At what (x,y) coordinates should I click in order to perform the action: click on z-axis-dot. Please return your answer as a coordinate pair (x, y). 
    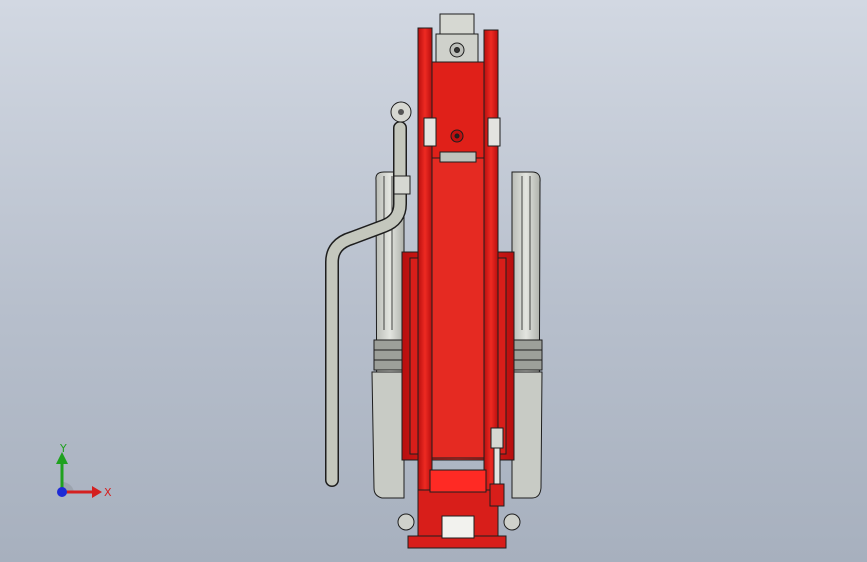
    Looking at the image, I should click on (62, 492).